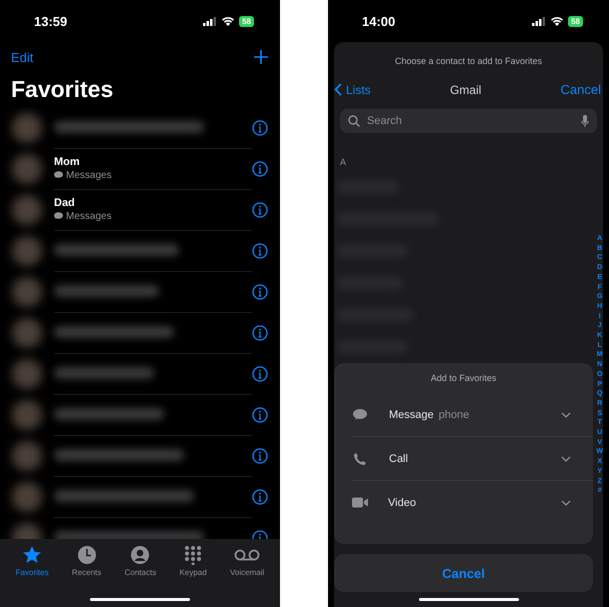  I want to click on tab: Favorites, so click(32, 562).